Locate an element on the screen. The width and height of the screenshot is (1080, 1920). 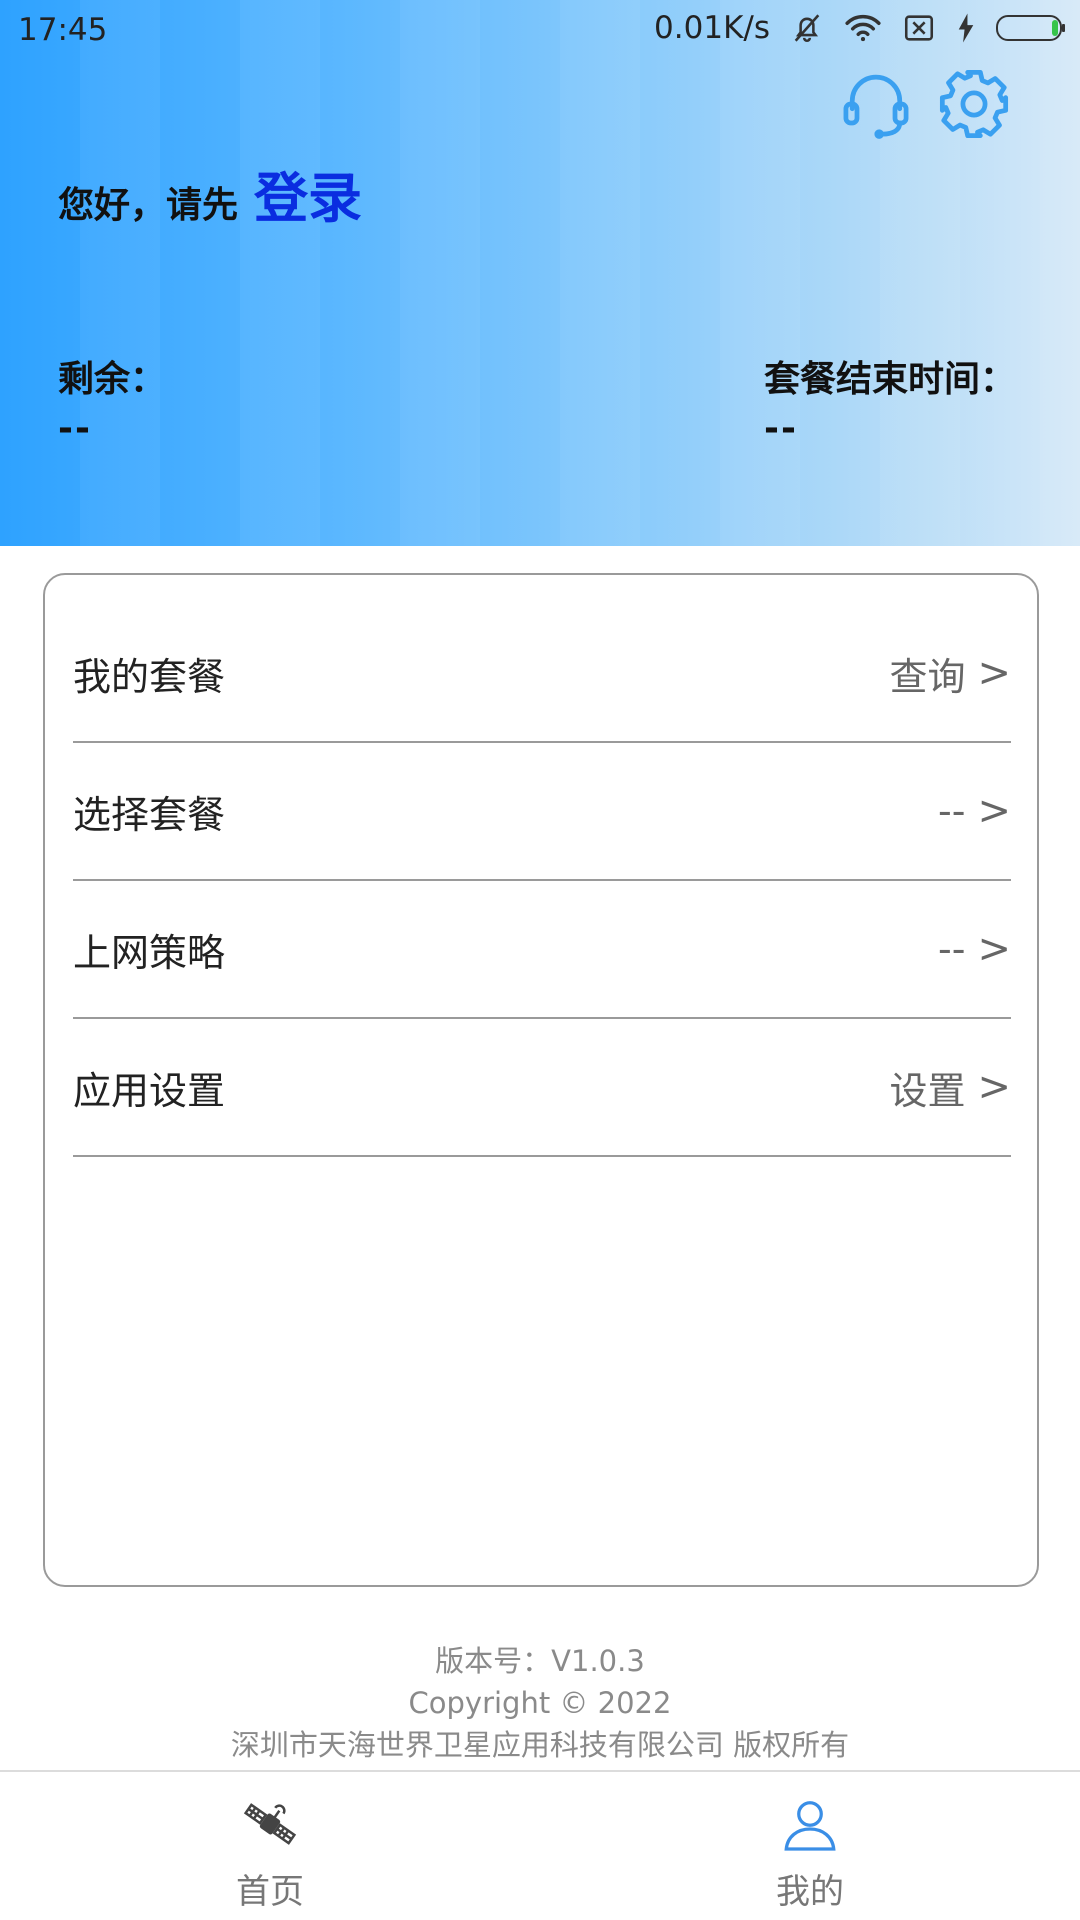
menu-item-action-text: 查询 is located at coordinates (927, 676).